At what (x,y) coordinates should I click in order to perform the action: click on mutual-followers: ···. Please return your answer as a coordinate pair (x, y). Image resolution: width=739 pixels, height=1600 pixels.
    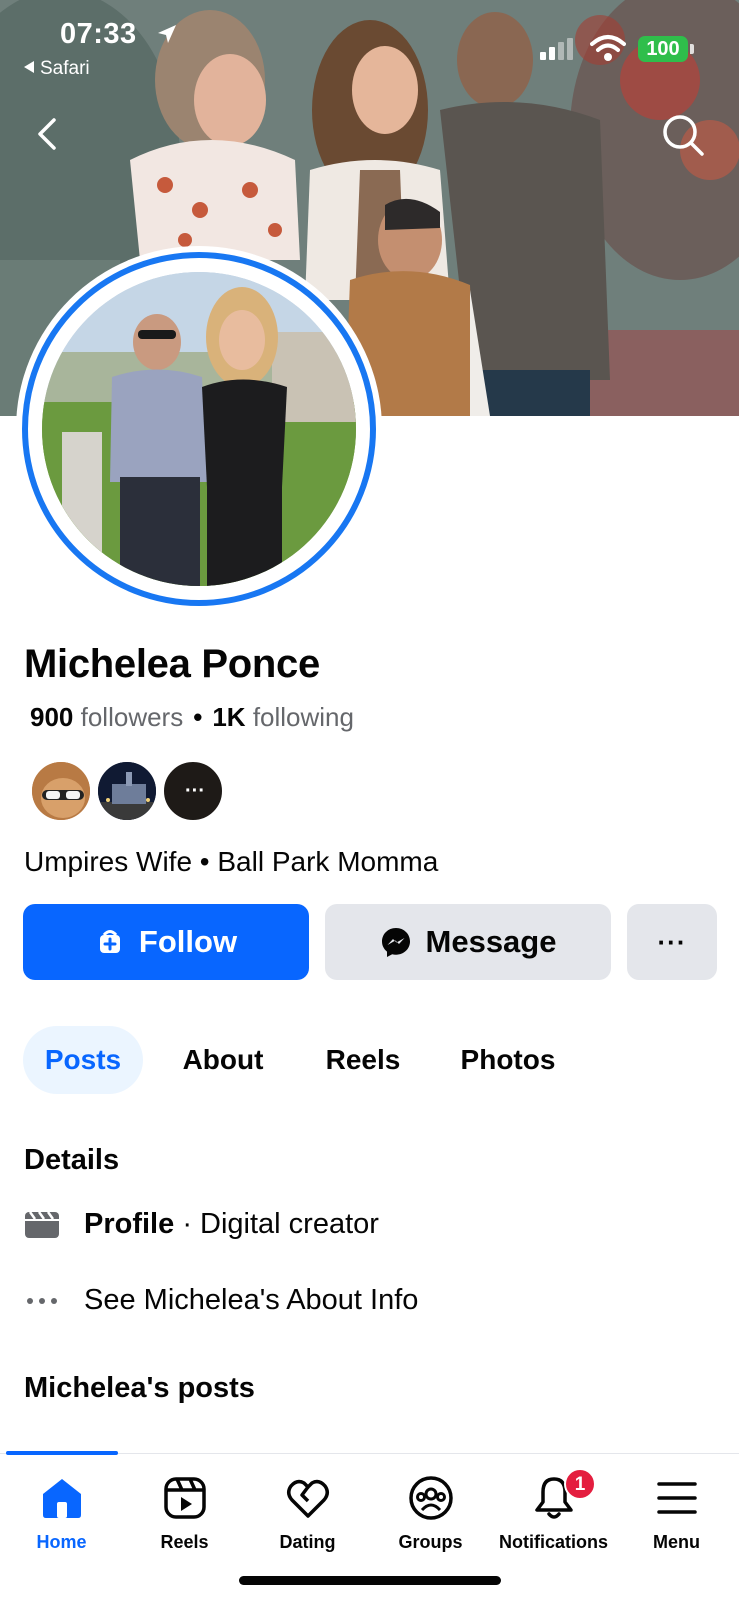
    Looking at the image, I should click on (135, 791).